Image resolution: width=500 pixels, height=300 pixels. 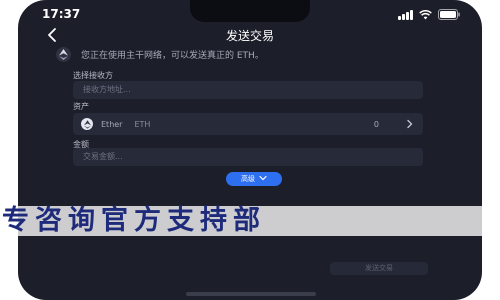 What do you see at coordinates (410, 124) in the screenshot?
I see `chevron-right-icon` at bounding box center [410, 124].